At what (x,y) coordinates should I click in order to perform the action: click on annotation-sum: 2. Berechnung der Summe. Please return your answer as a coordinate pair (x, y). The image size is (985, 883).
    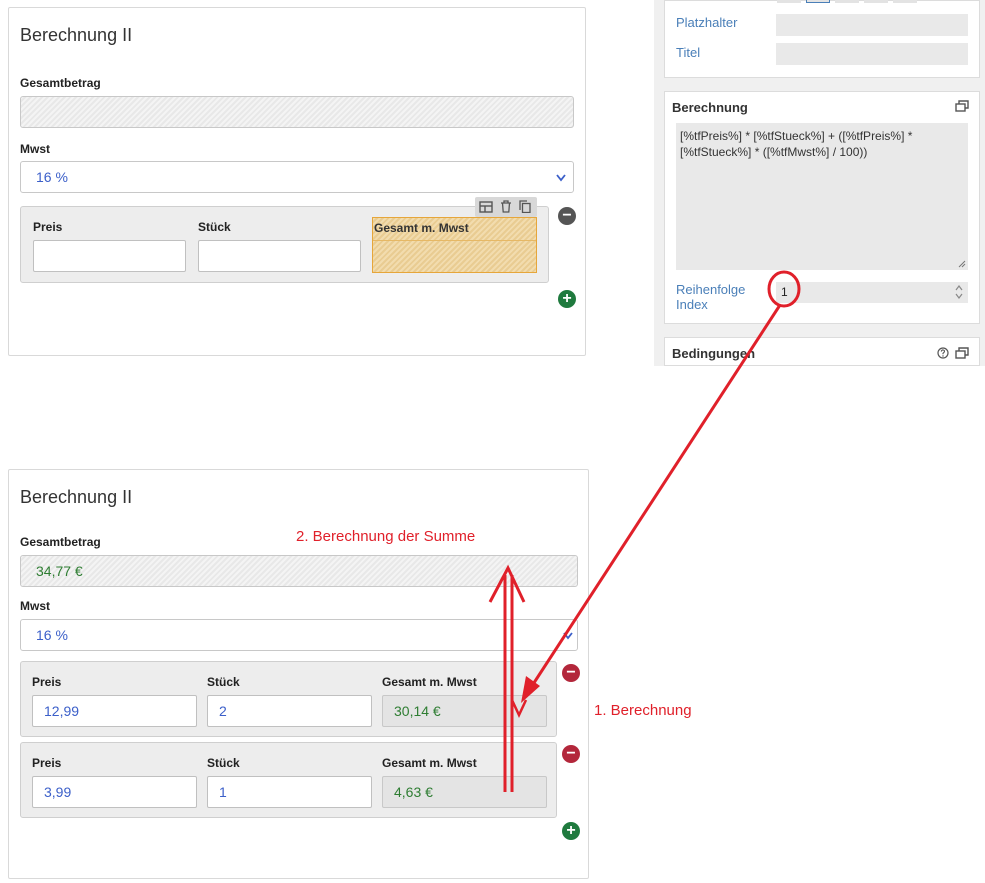
    Looking at the image, I should click on (386, 536).